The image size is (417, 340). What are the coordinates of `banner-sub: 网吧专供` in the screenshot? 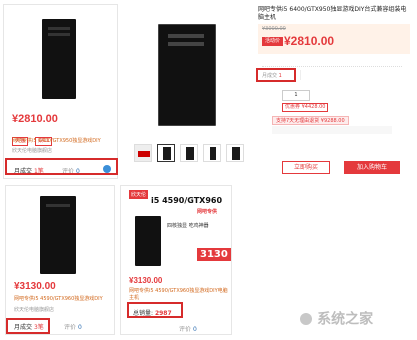 It's located at (207, 212).